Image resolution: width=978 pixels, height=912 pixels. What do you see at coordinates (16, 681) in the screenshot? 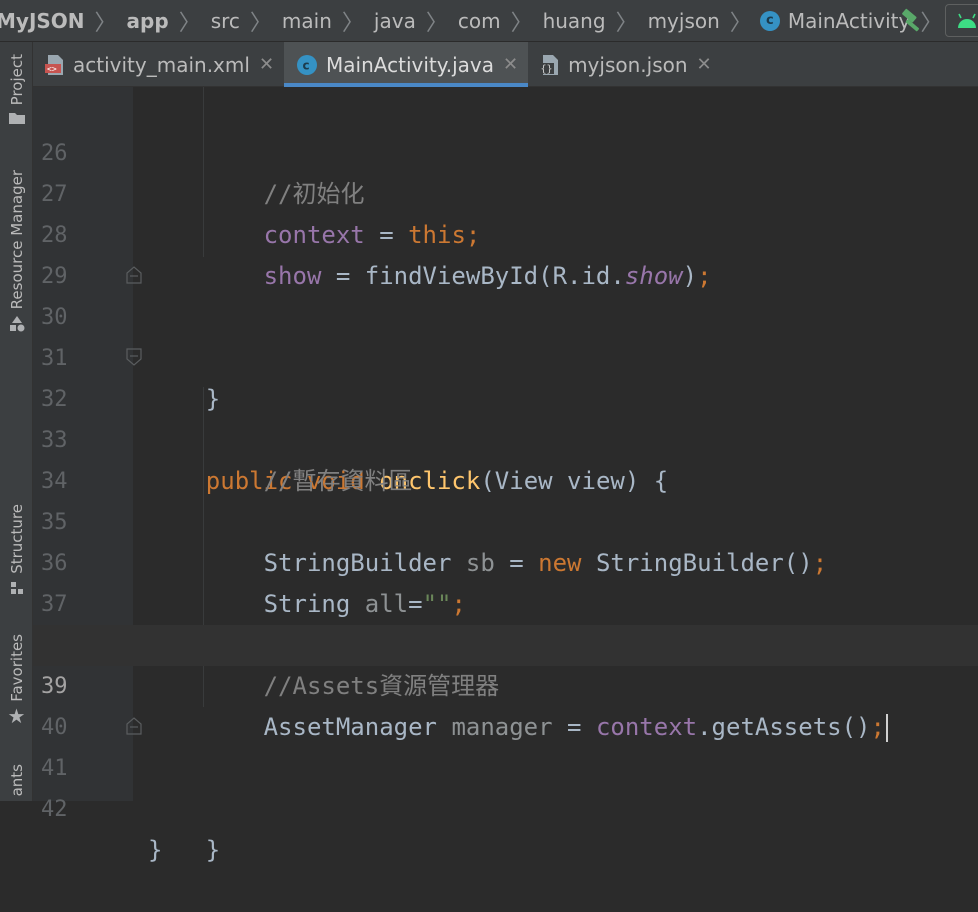
I see `tool-window-favorites: Favorites ★` at bounding box center [16, 681].